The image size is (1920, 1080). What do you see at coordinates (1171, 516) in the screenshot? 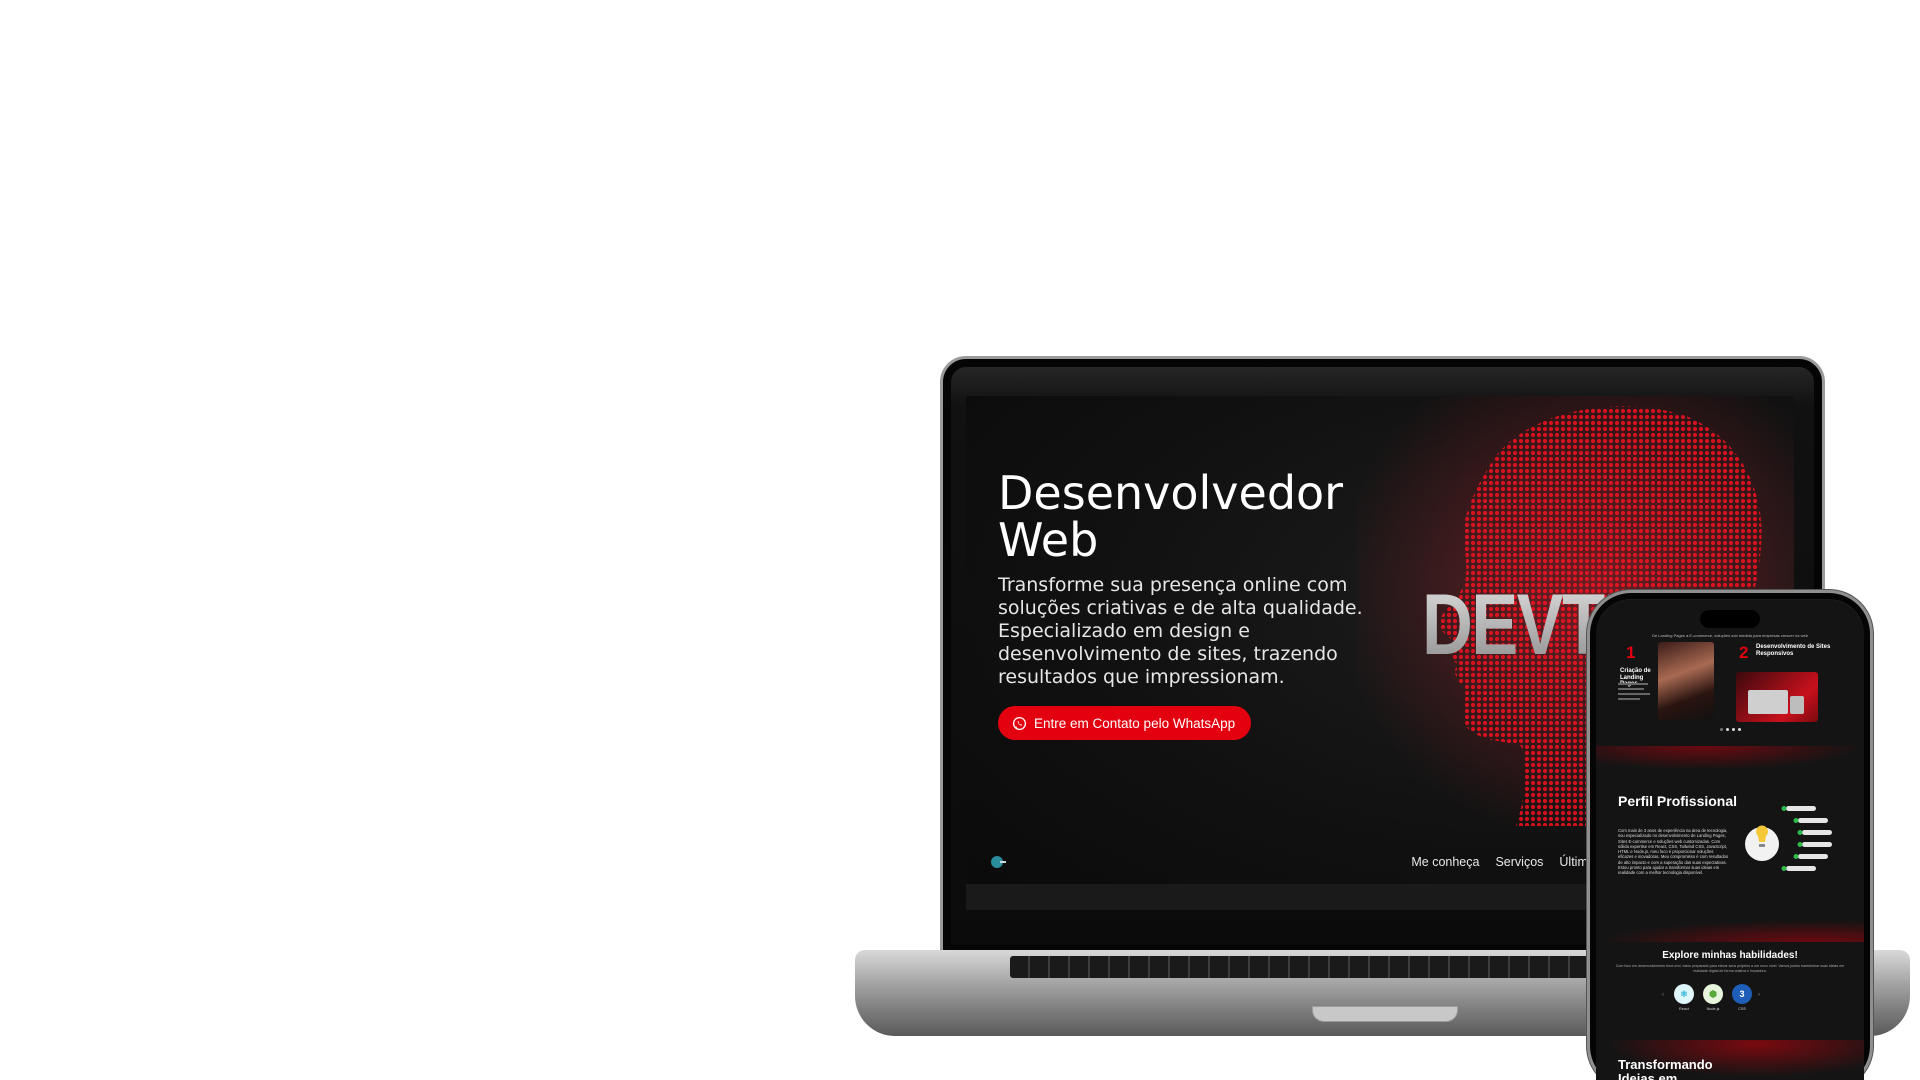
I see `hero-title: Desenvolvedor Web` at bounding box center [1171, 516].